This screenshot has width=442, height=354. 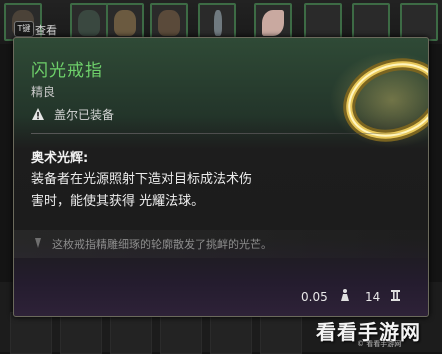 I want to click on passive-desc-text: 害时，能使其获得, so click(x=85, y=201).